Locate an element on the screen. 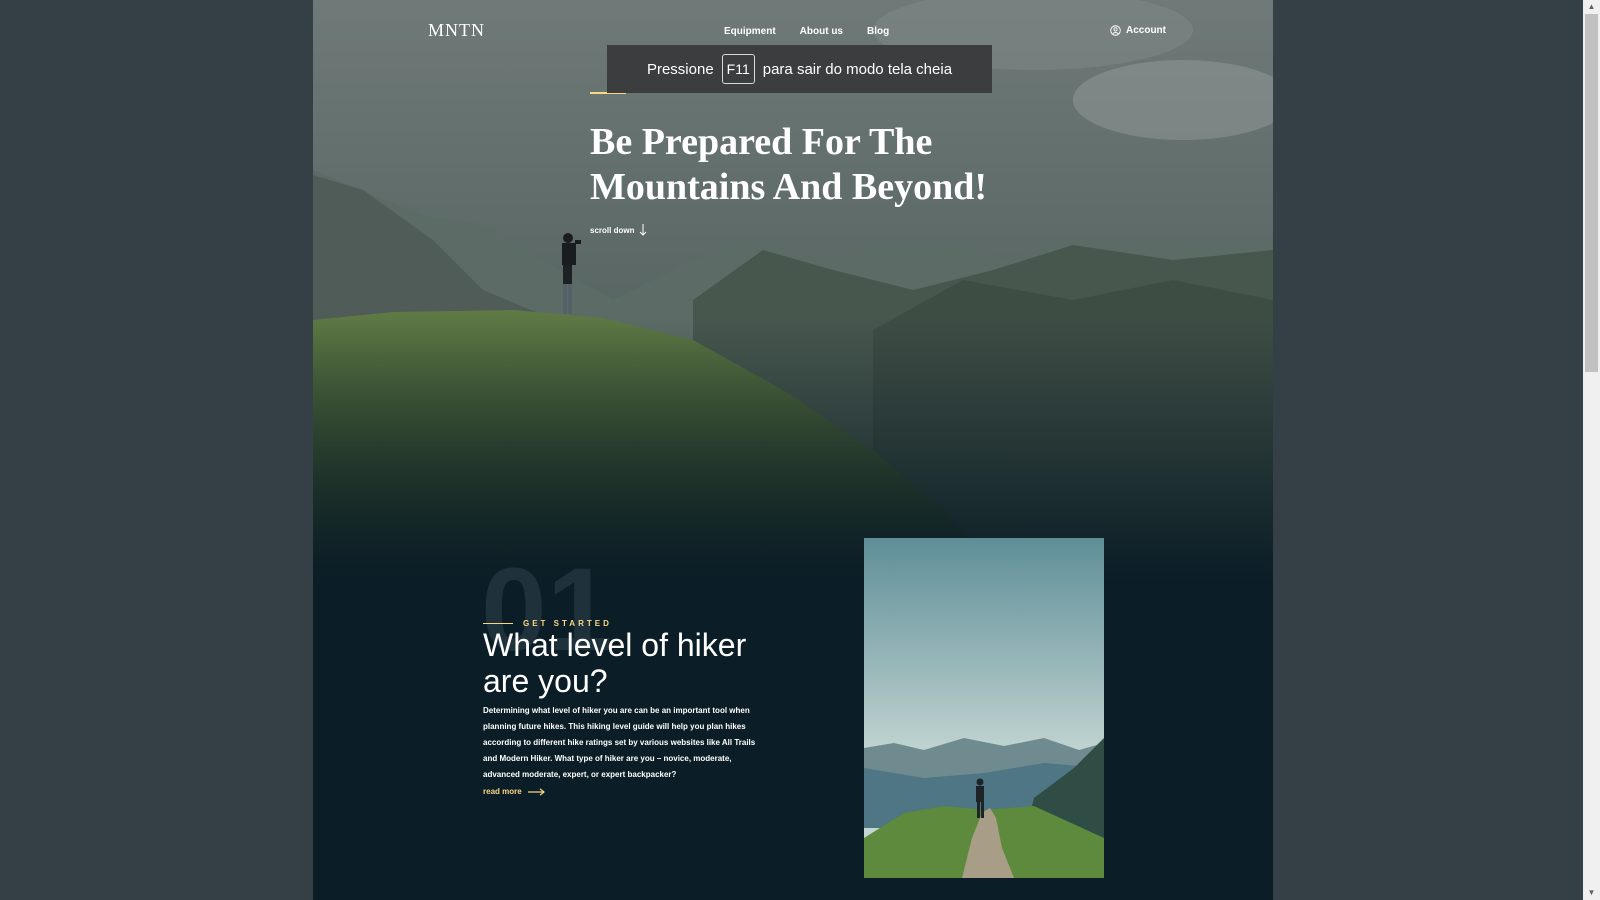  toast-text-after: para sair do modo tela cheia is located at coordinates (857, 69).